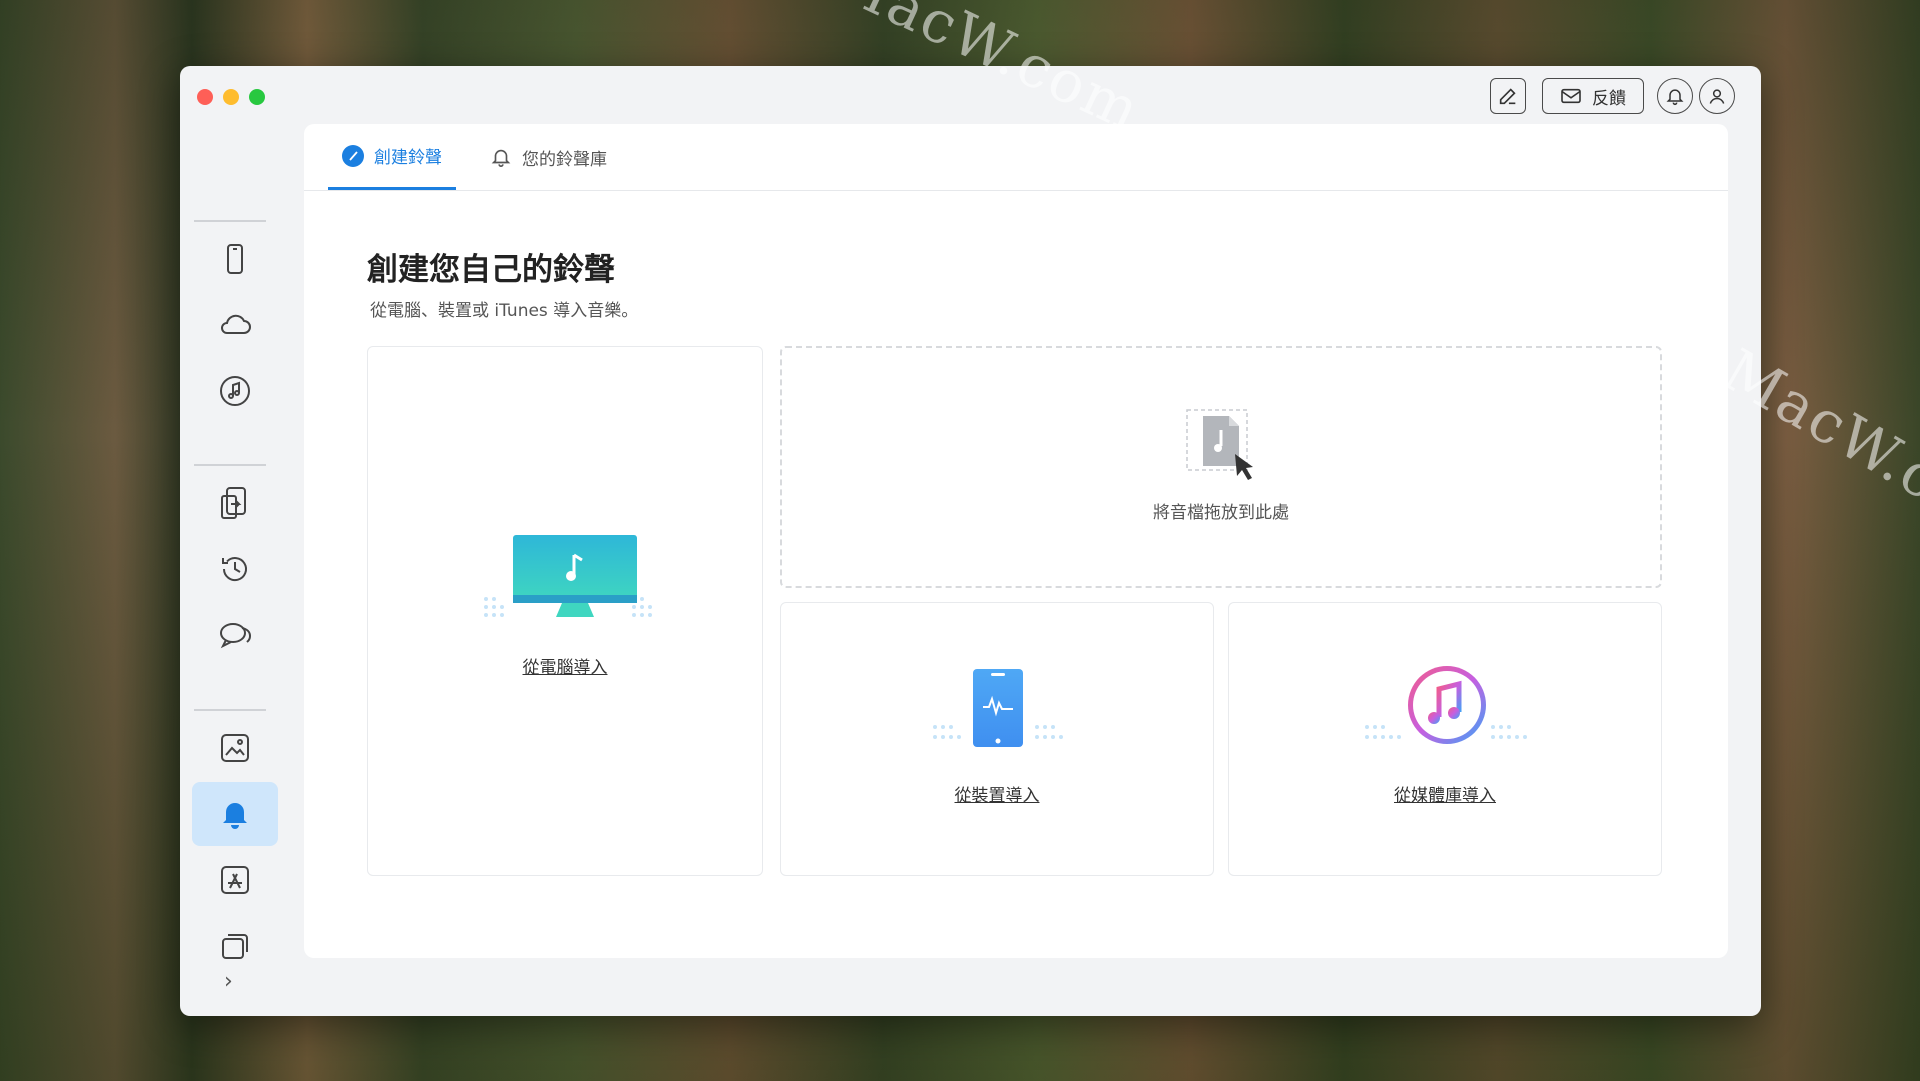  I want to click on account-button, so click(1717, 96).